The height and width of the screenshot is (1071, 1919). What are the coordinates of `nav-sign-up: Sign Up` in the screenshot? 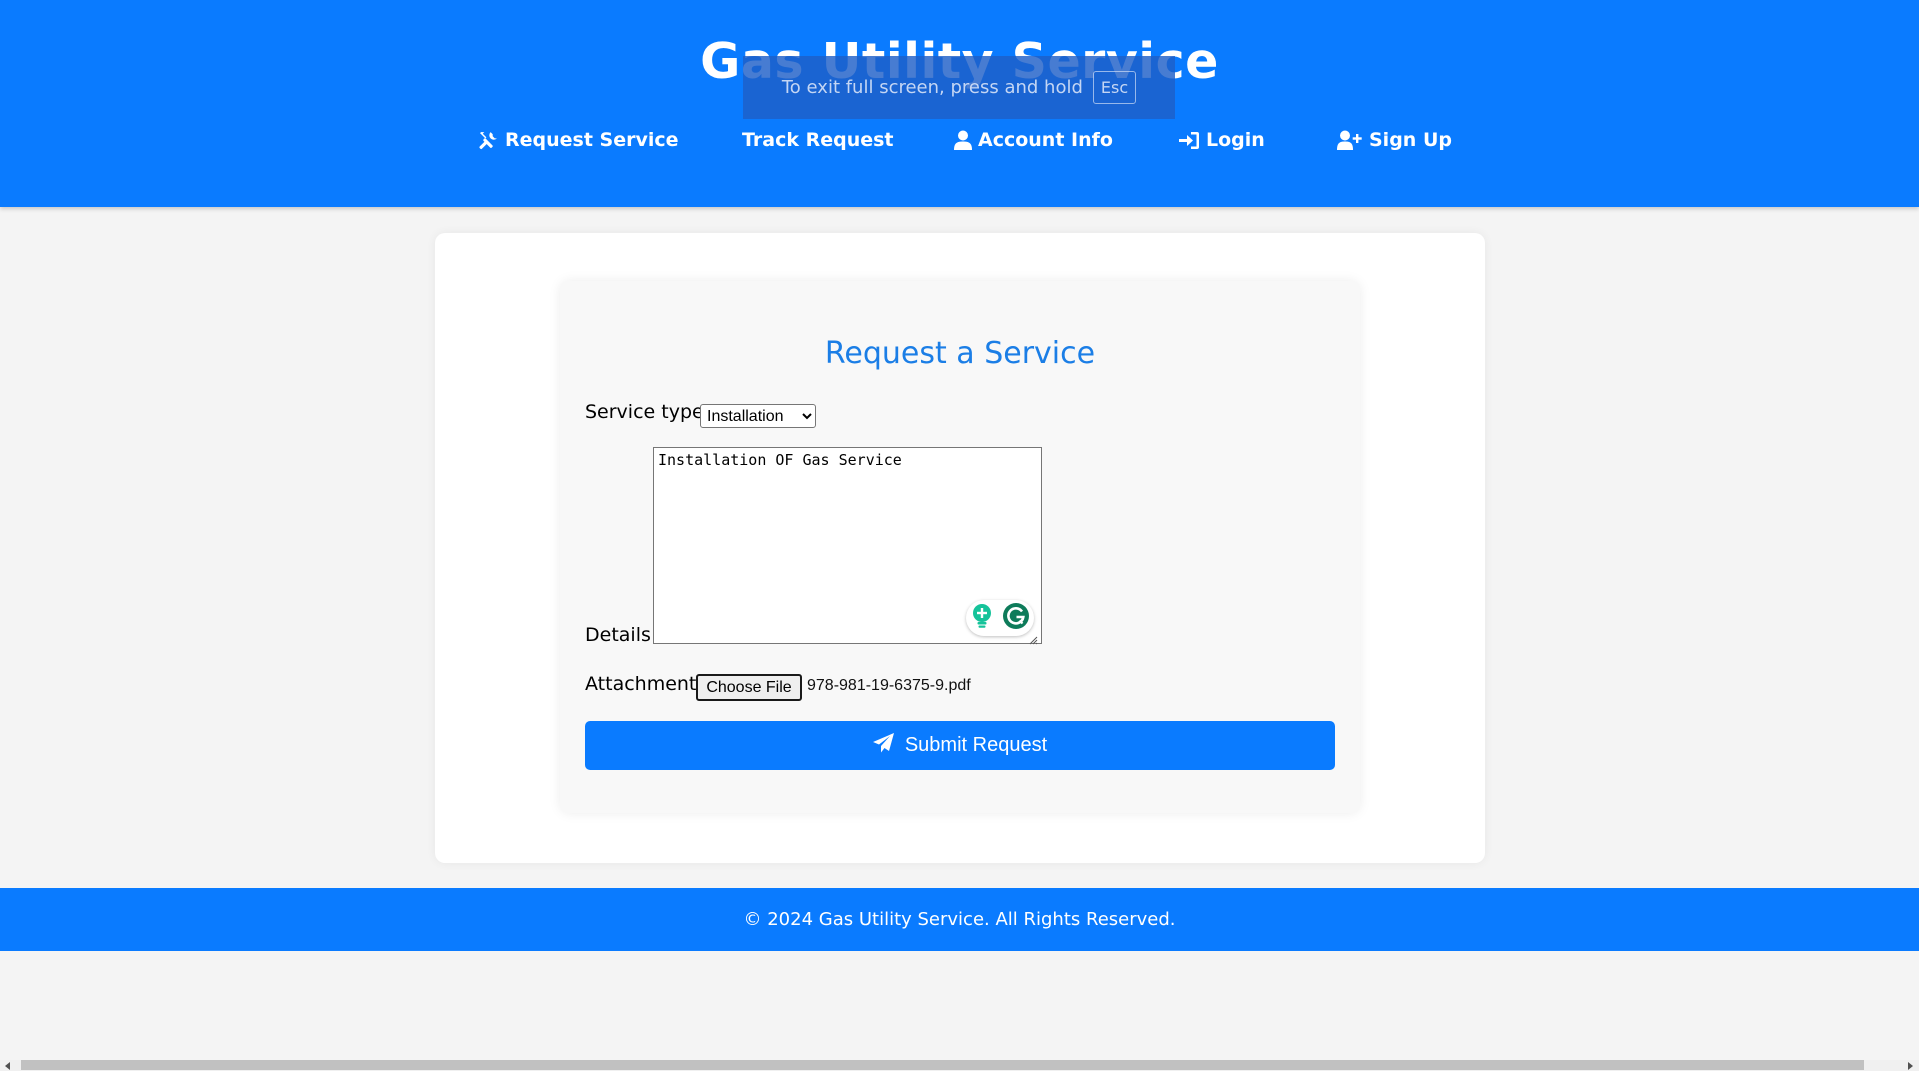 It's located at (1394, 140).